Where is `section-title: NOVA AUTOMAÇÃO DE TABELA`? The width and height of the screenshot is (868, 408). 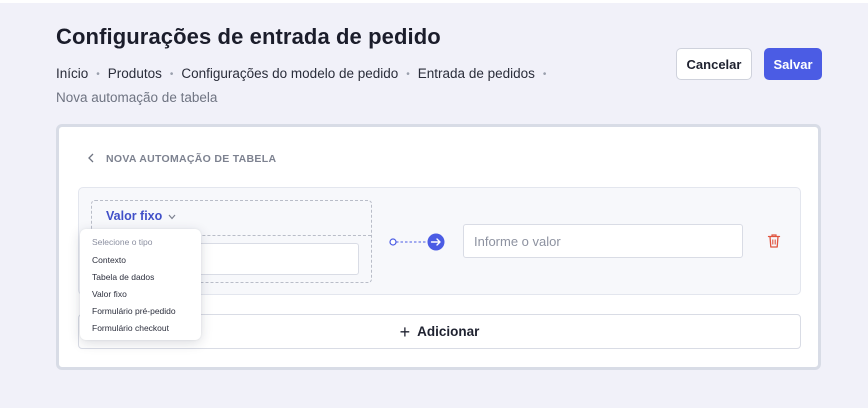 section-title: NOVA AUTOMAÇÃO DE TABELA is located at coordinates (191, 159).